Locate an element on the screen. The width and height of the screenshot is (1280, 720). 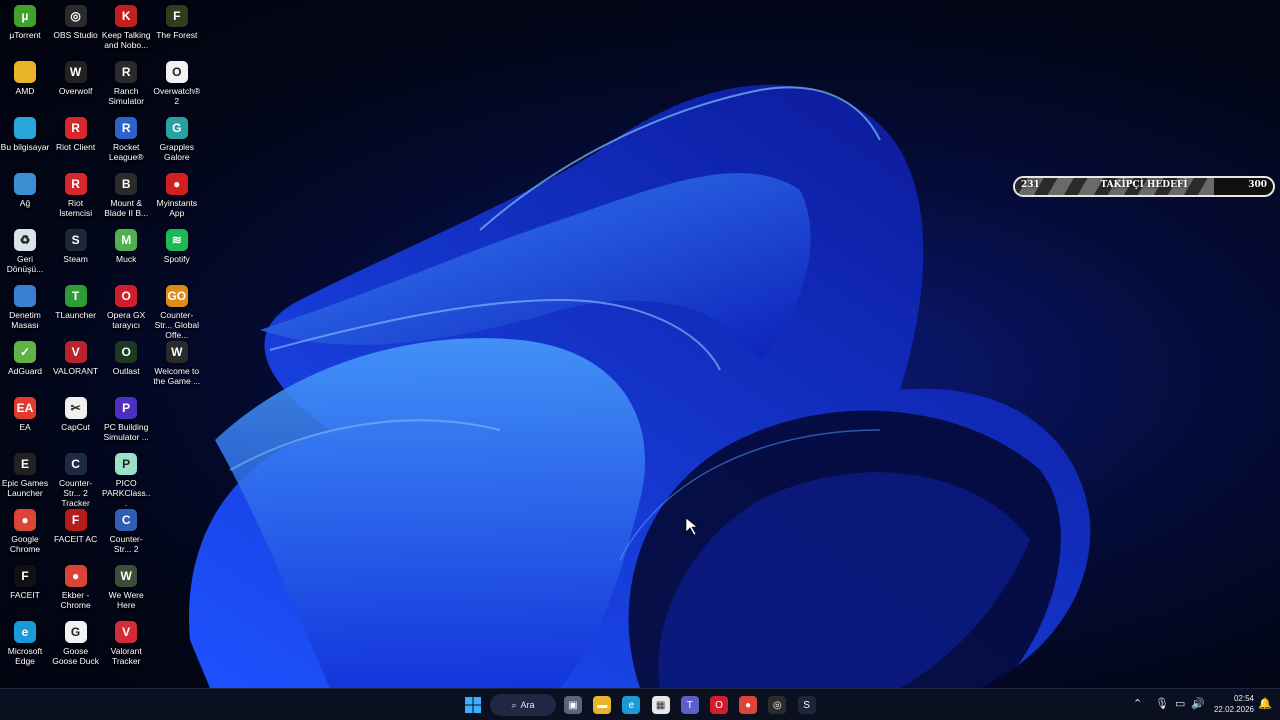
desktop-shortcut: ● Ekber - Chrome is located at coordinates (76, 593).